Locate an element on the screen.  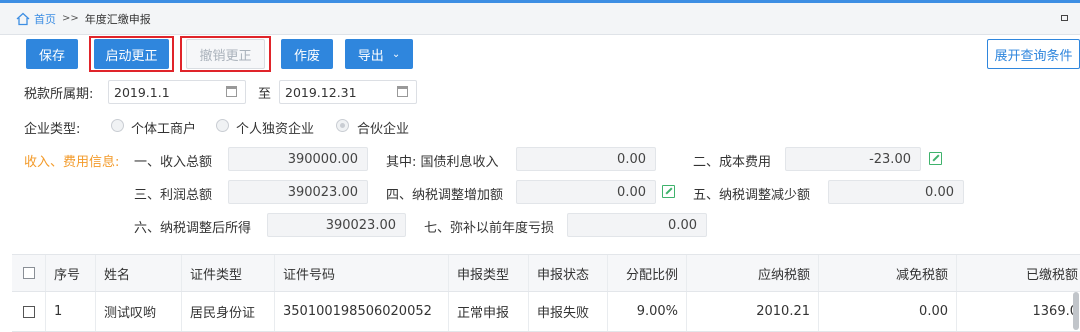
radio-label-sole-investment: 个人独资企业 is located at coordinates (275, 127).